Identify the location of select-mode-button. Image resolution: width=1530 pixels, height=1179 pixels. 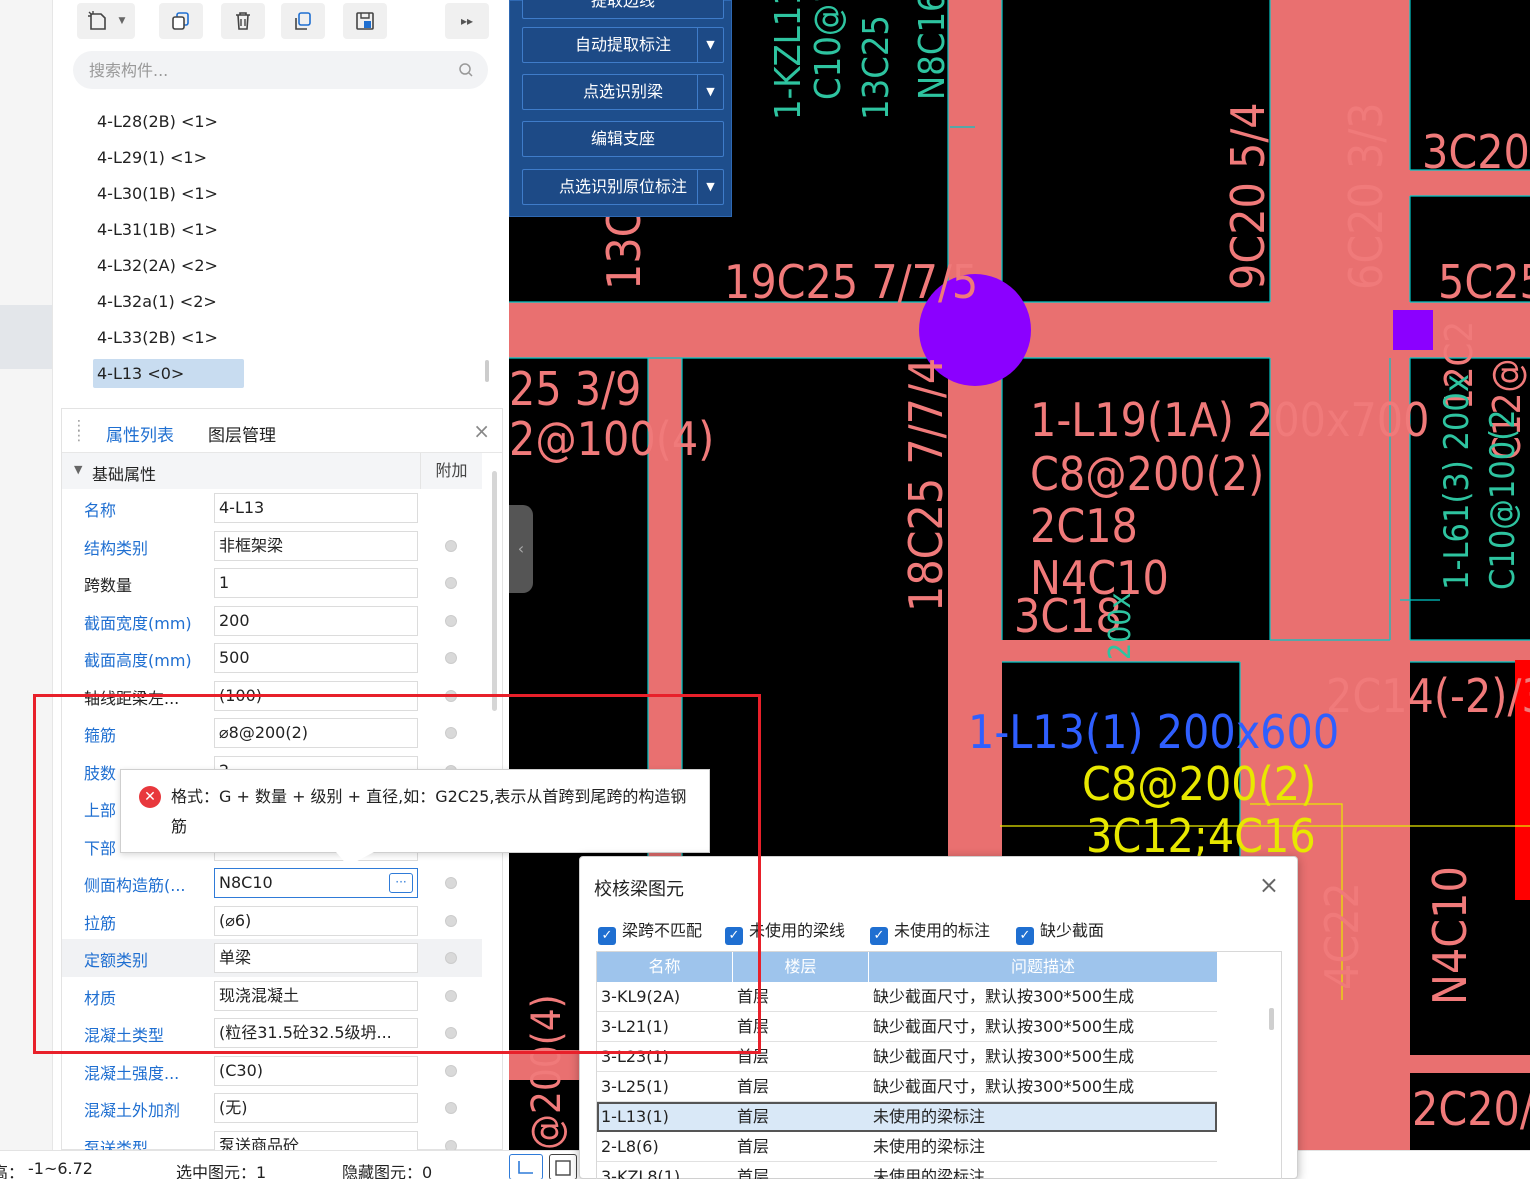
(563, 1166).